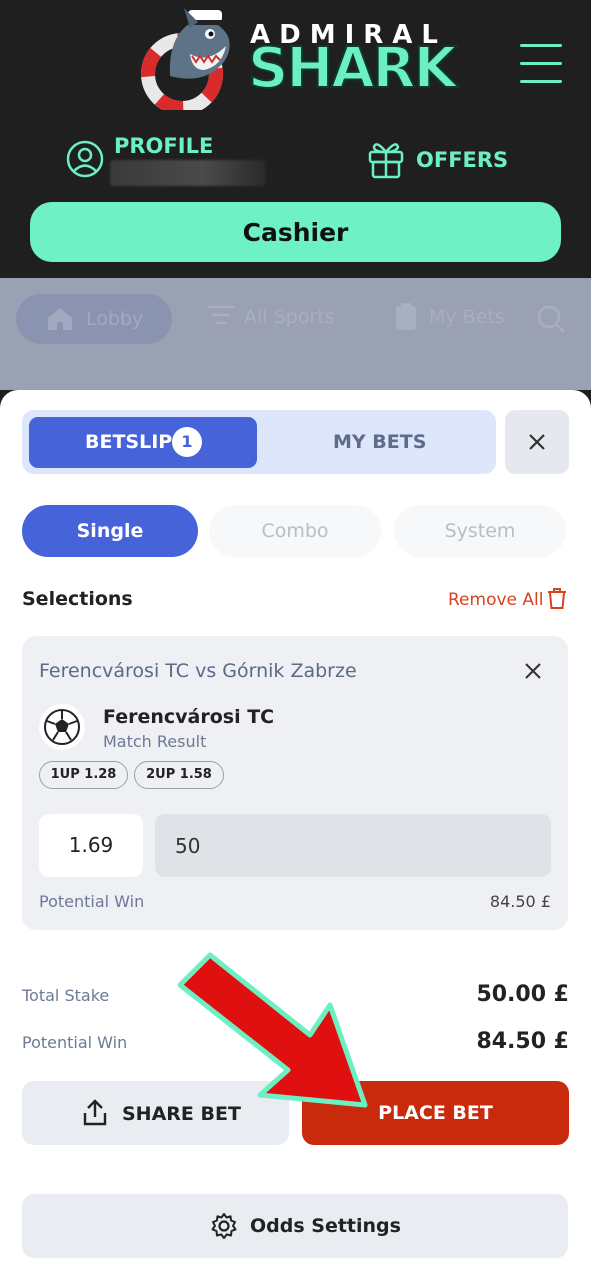 The width and height of the screenshot is (591, 1280). I want to click on profile-link: PROFILE, so click(176, 162).